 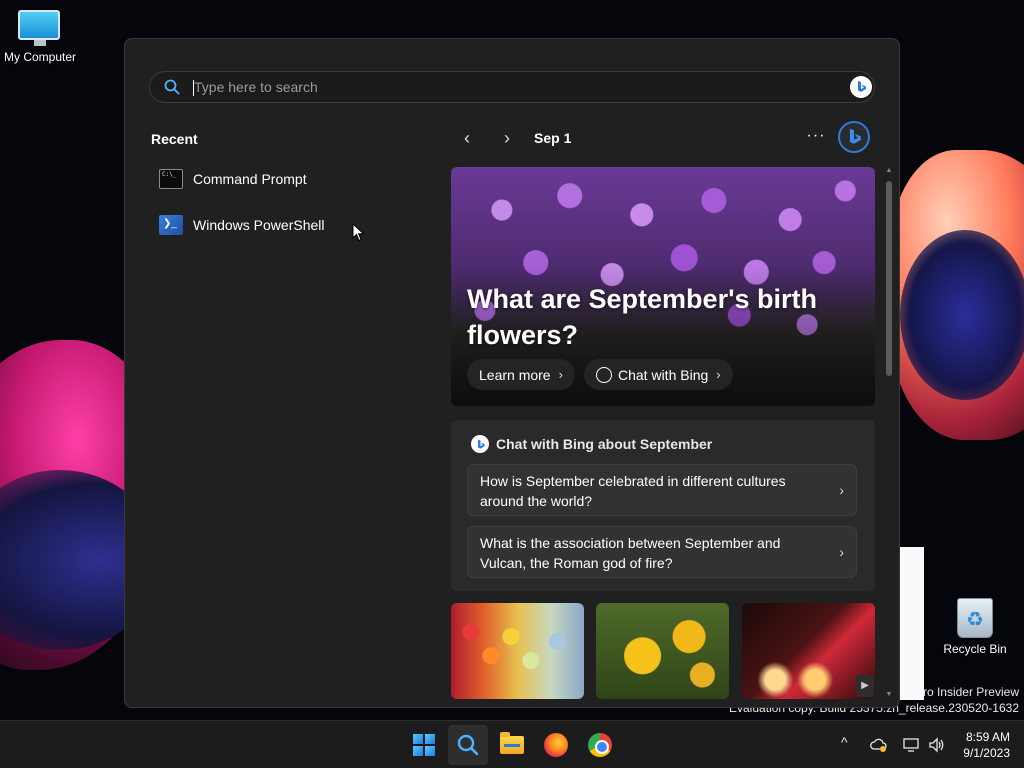 I want to click on chat-bubble-icon, so click(x=604, y=374).